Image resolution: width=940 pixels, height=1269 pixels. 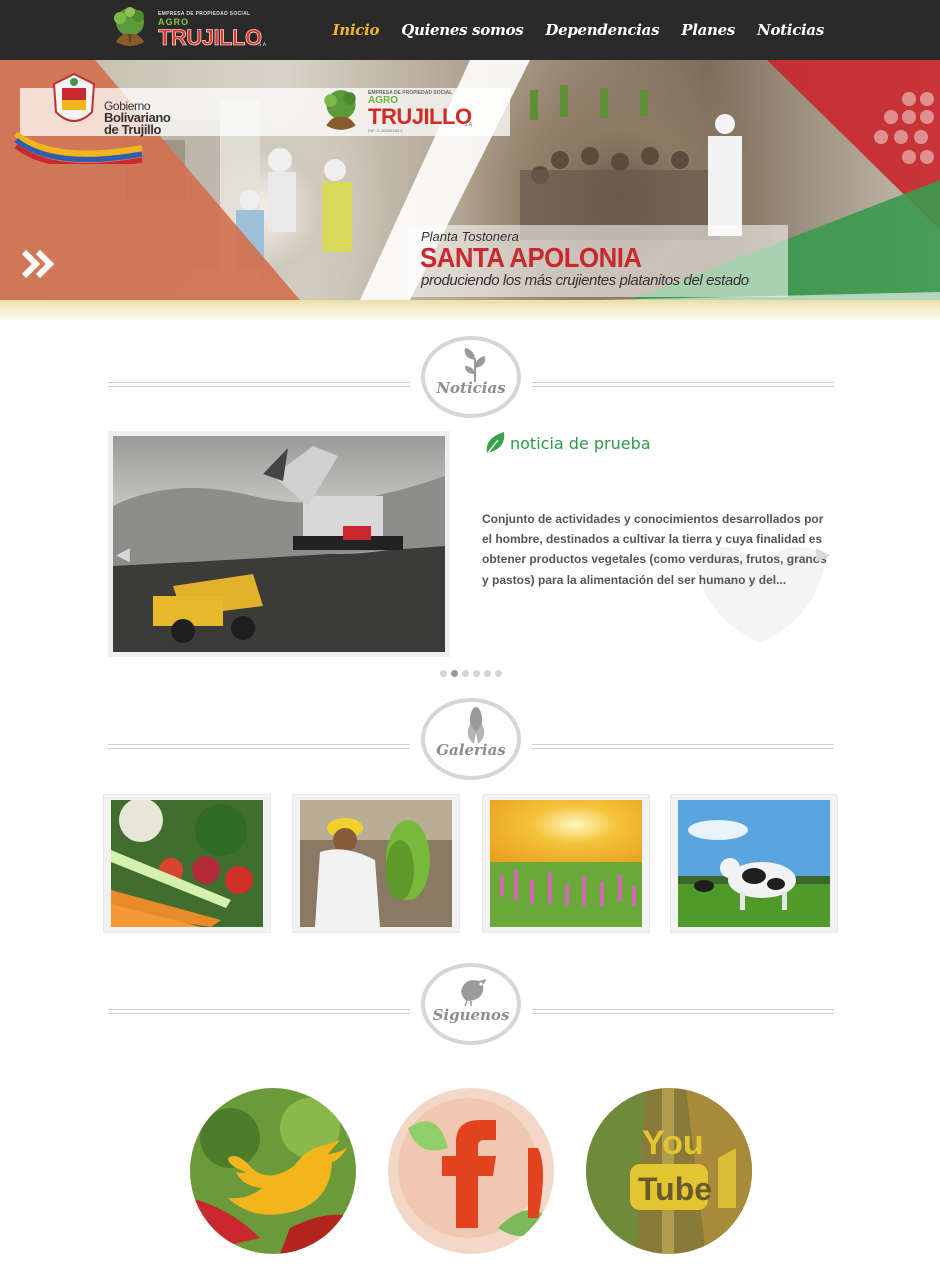 I want to click on hero-logo-rif: RIF: G-20009150-3, so click(x=385, y=130).